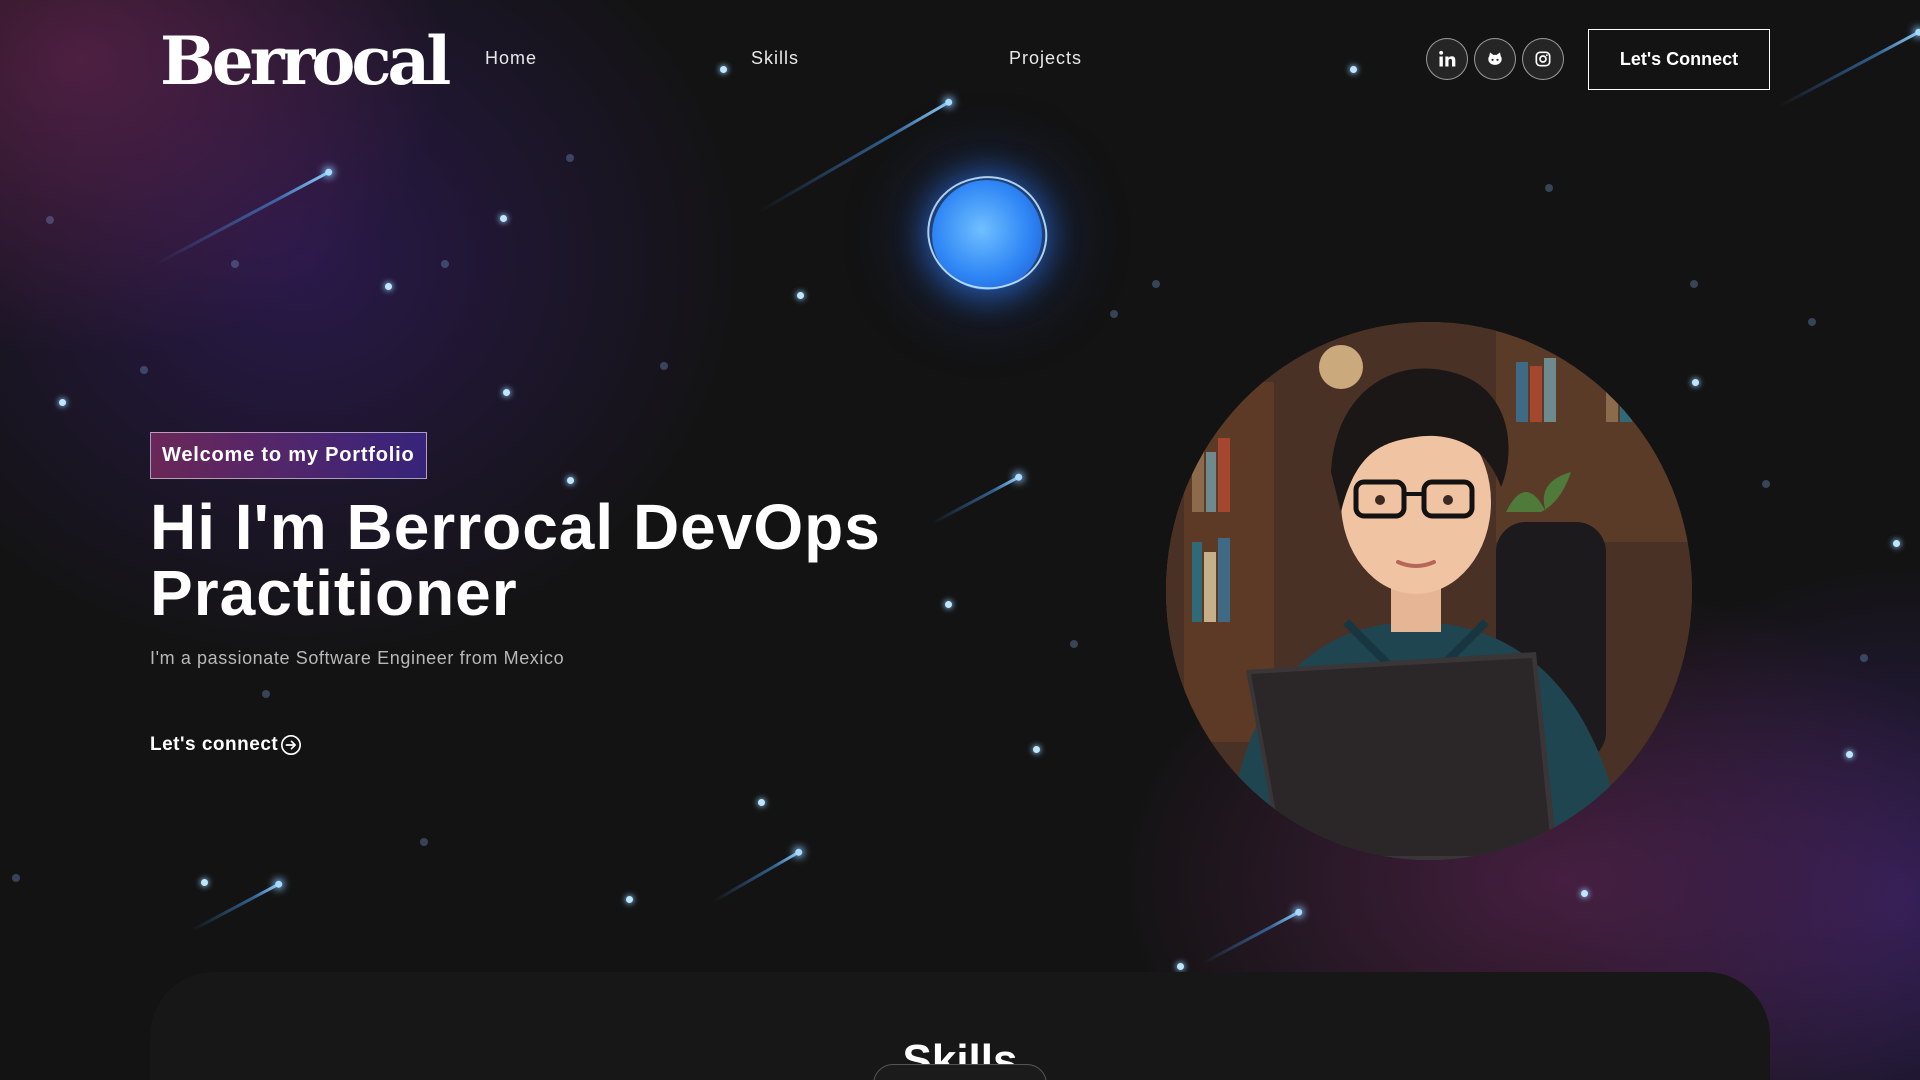  I want to click on hero-connect-link: Let's connect, so click(226, 745).